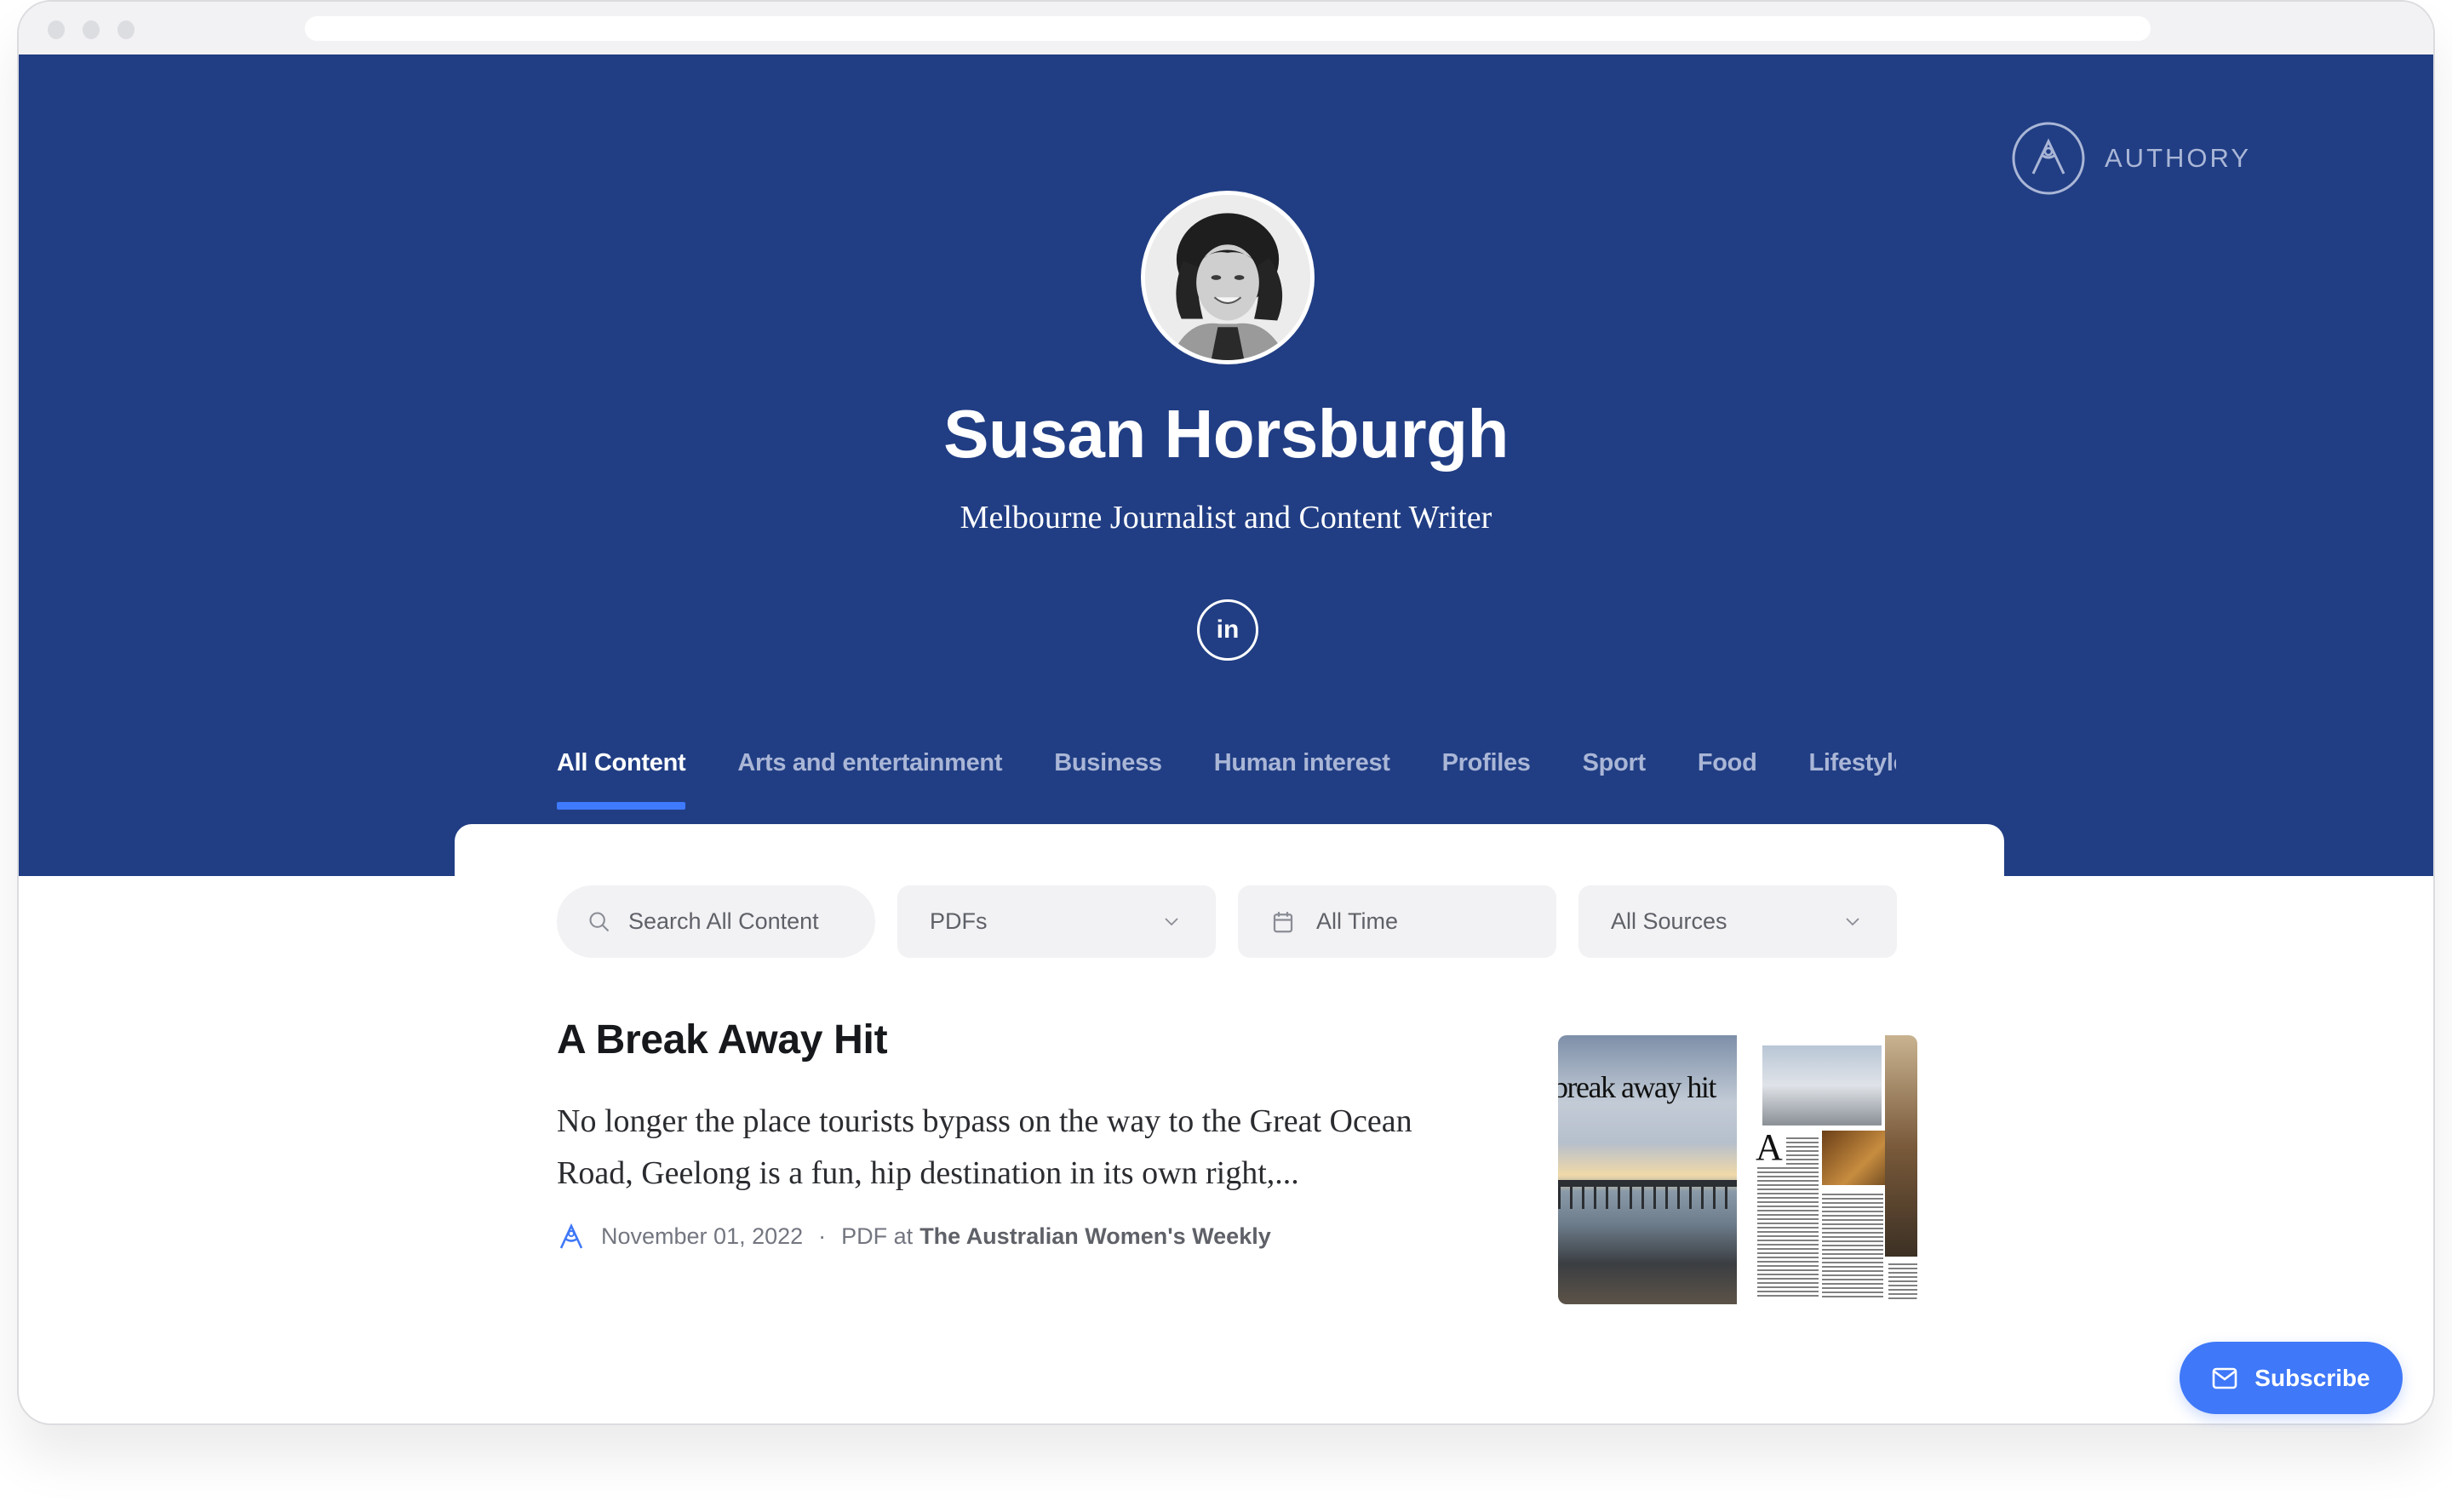  I want to click on search-icon, so click(599, 922).